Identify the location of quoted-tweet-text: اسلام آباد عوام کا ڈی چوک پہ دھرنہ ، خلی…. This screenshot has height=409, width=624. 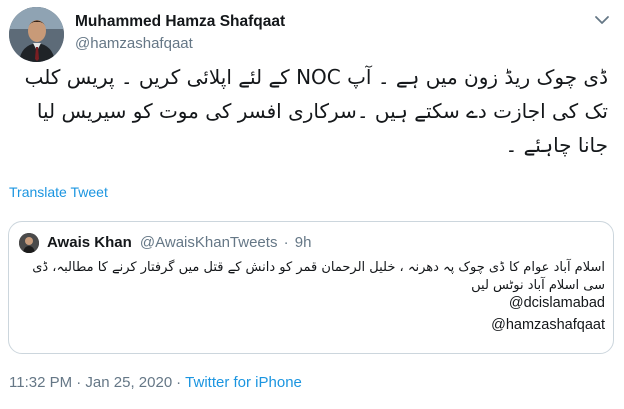
(318, 276).